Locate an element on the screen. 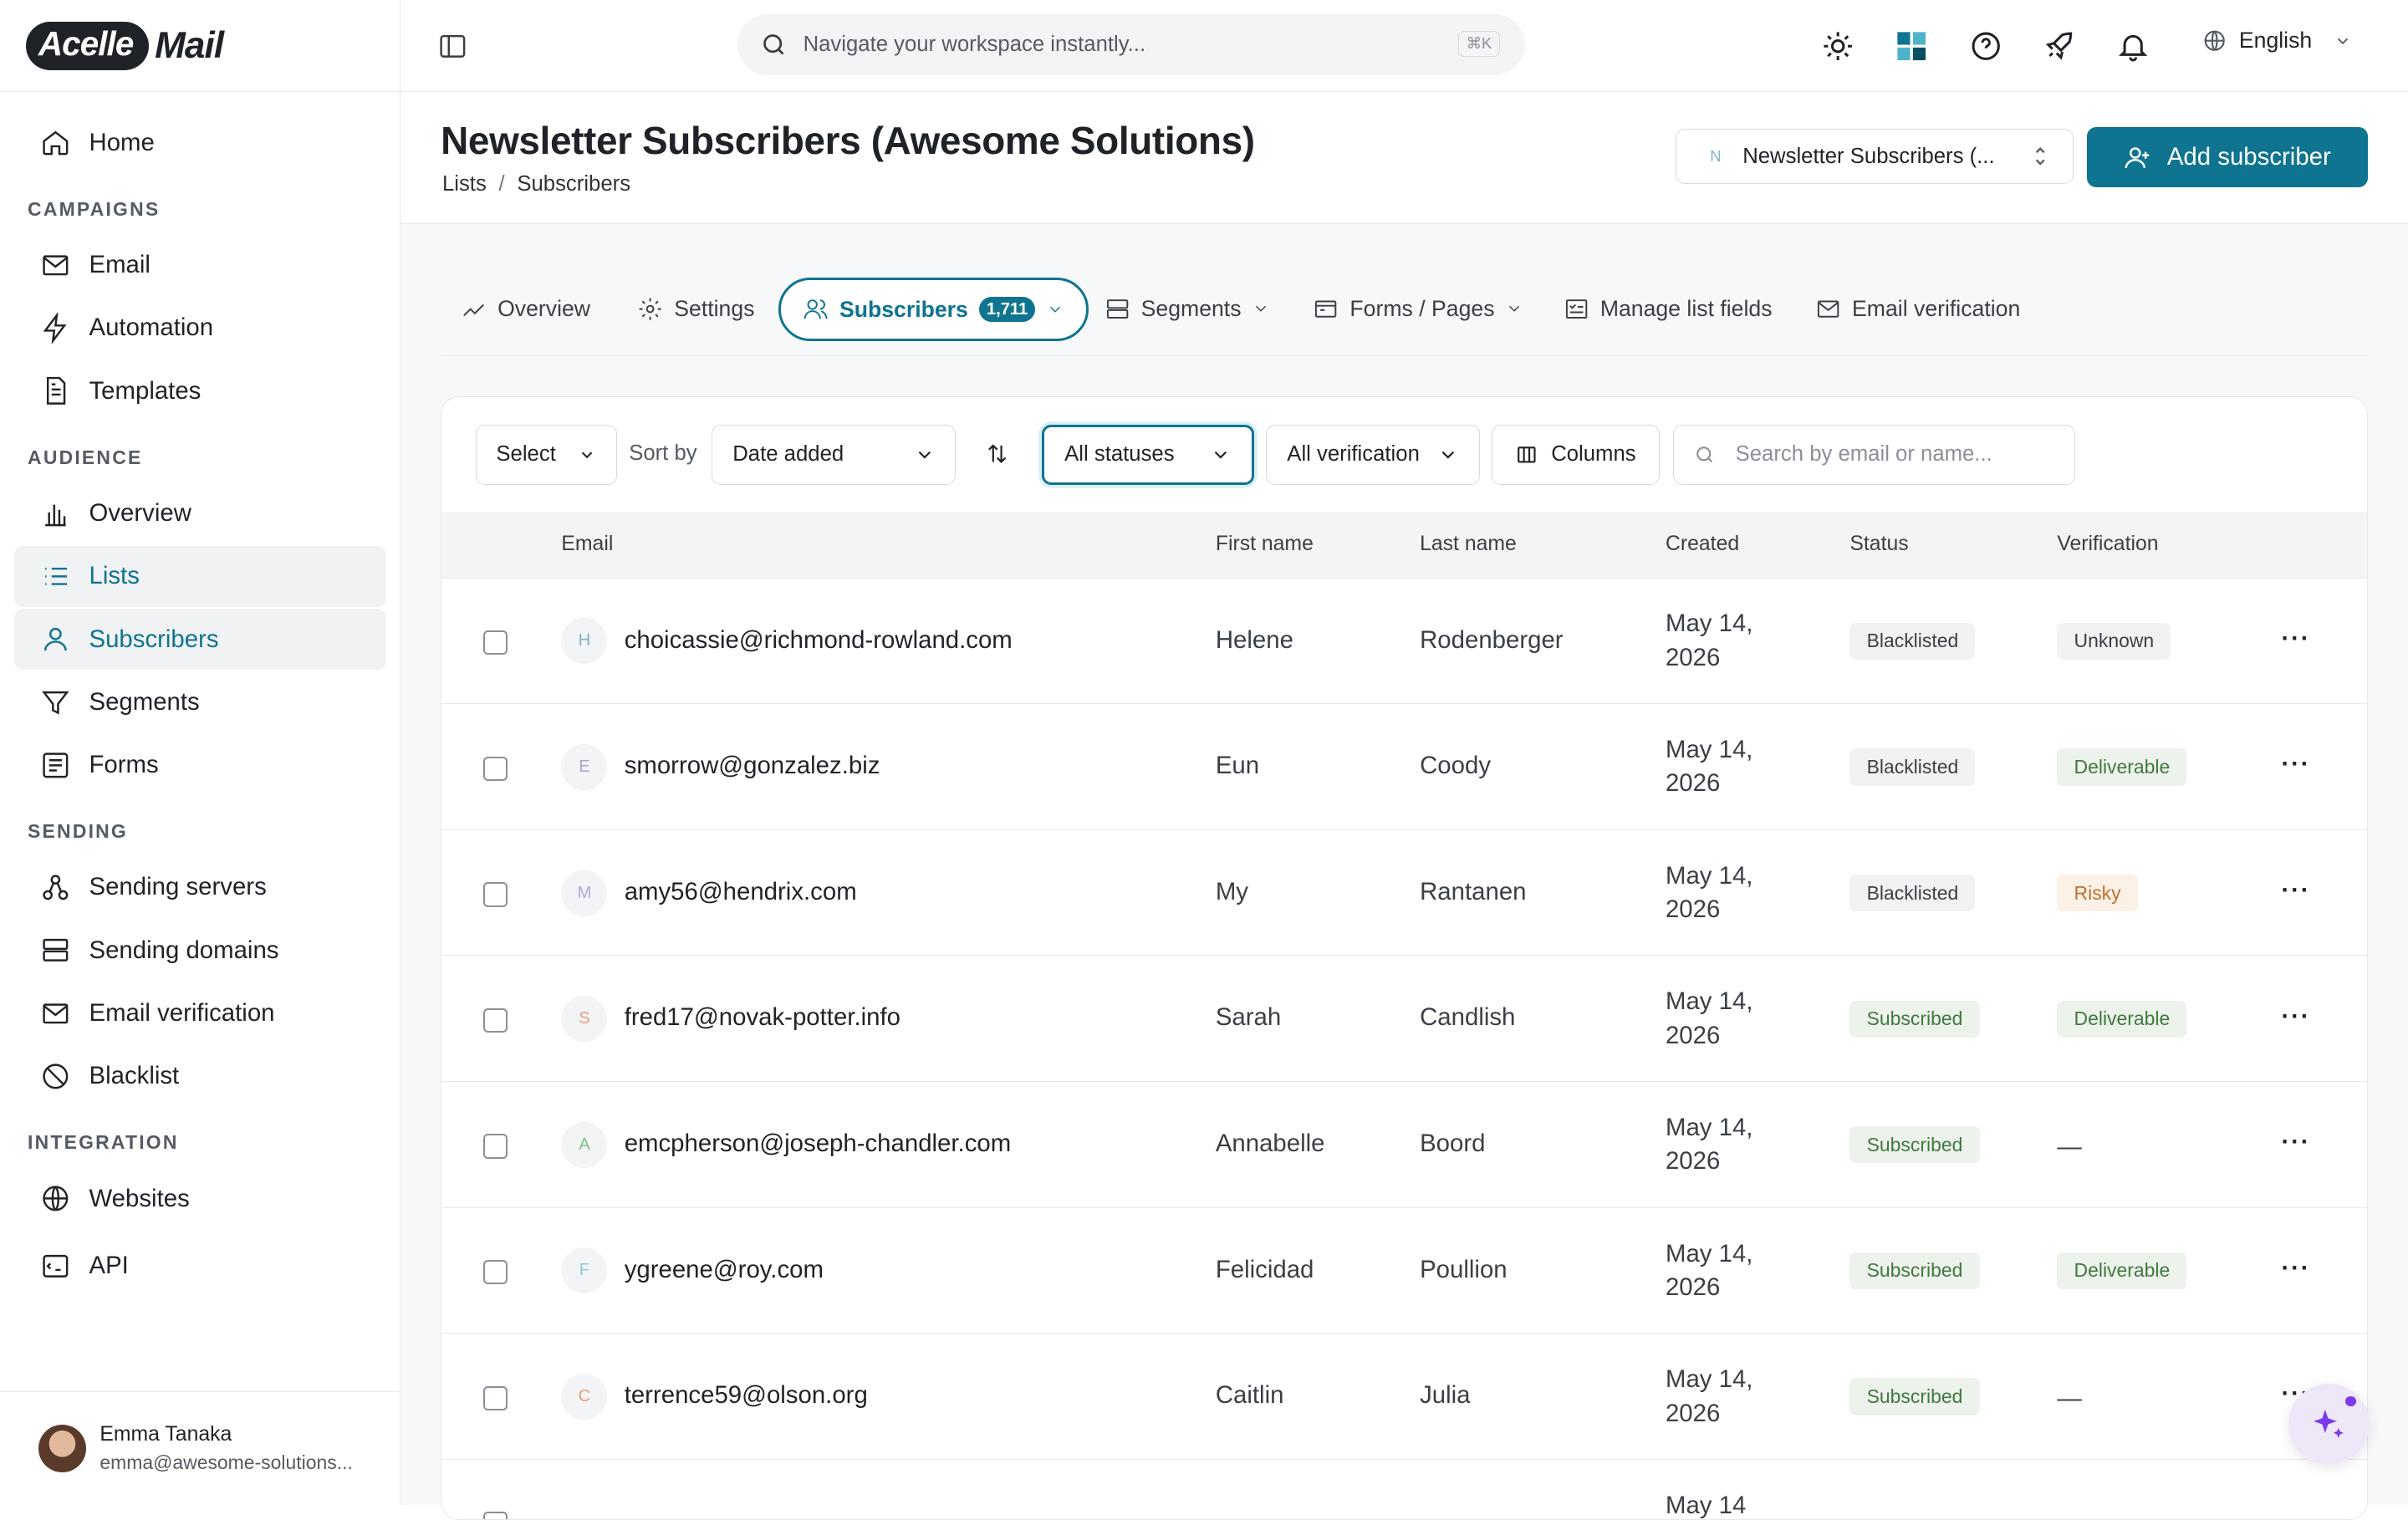 The image size is (2408, 1520). subscriber-email: ygreene@roy.com is located at coordinates (724, 1270).